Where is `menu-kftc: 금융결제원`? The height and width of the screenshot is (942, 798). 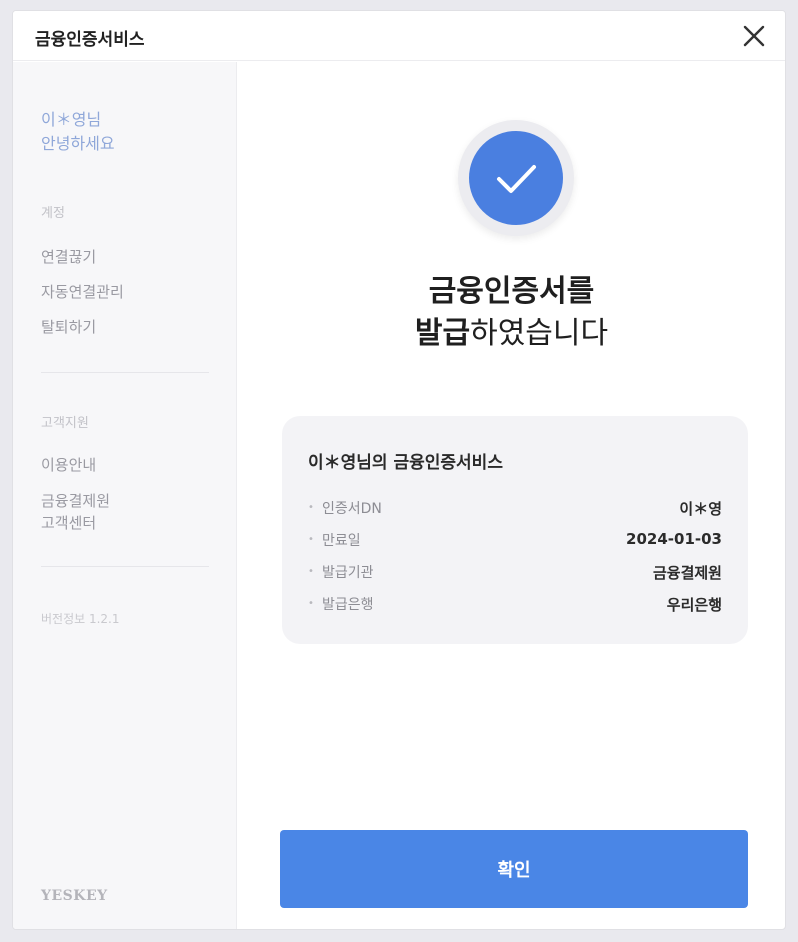
menu-kftc: 금융결제원 is located at coordinates (75, 501).